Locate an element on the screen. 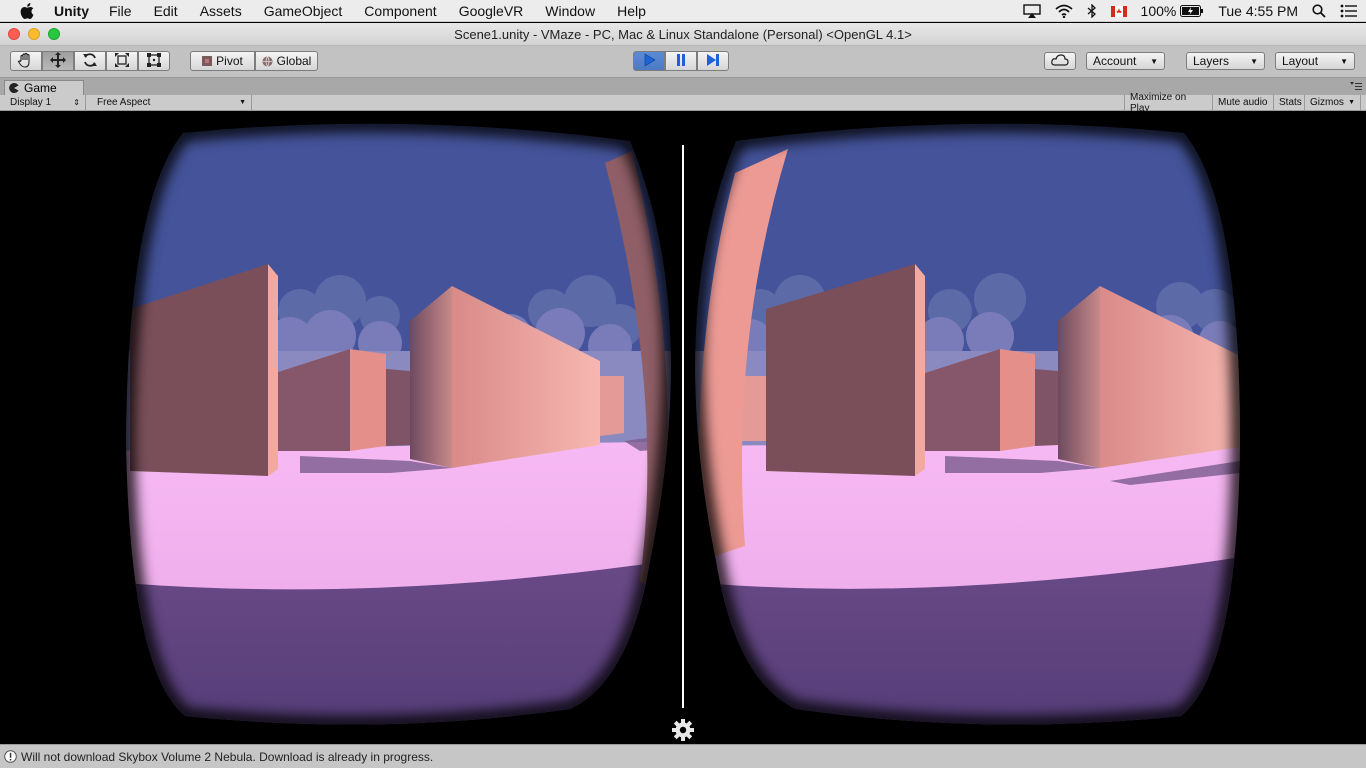 This screenshot has height=768, width=1366. apple-menu-icon is located at coordinates (30, 10).